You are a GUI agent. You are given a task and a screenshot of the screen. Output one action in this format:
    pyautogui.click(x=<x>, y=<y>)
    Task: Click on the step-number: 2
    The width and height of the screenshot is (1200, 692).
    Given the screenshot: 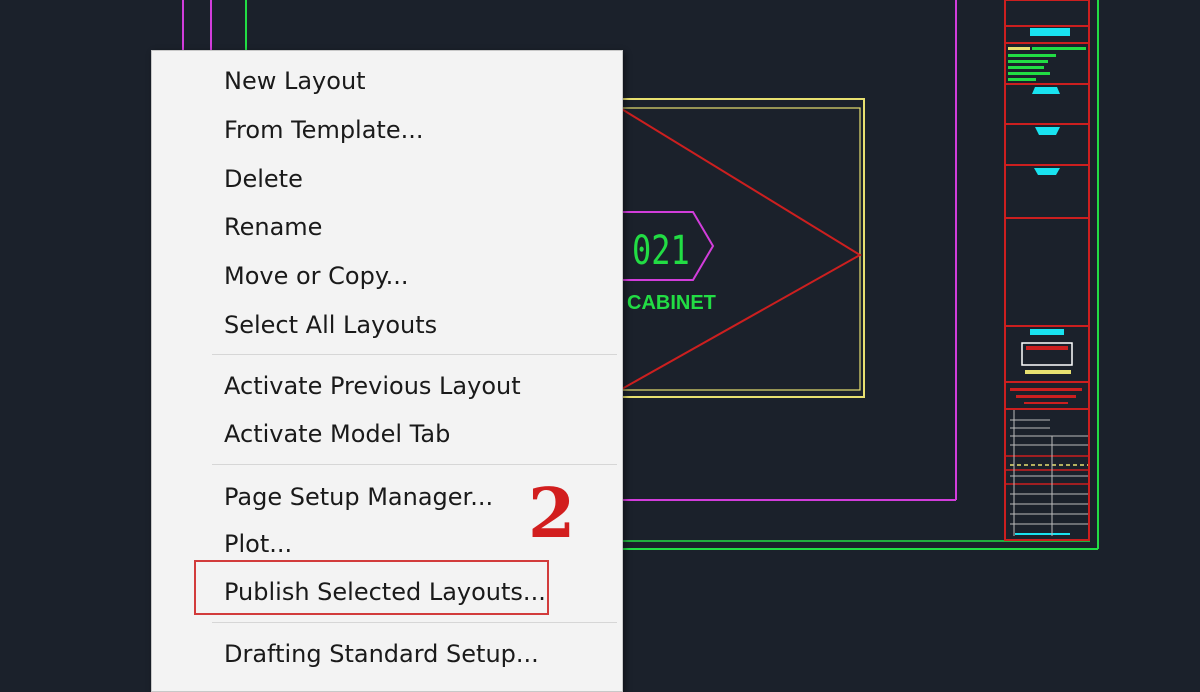 What is the action you would take?
    pyautogui.click(x=552, y=514)
    